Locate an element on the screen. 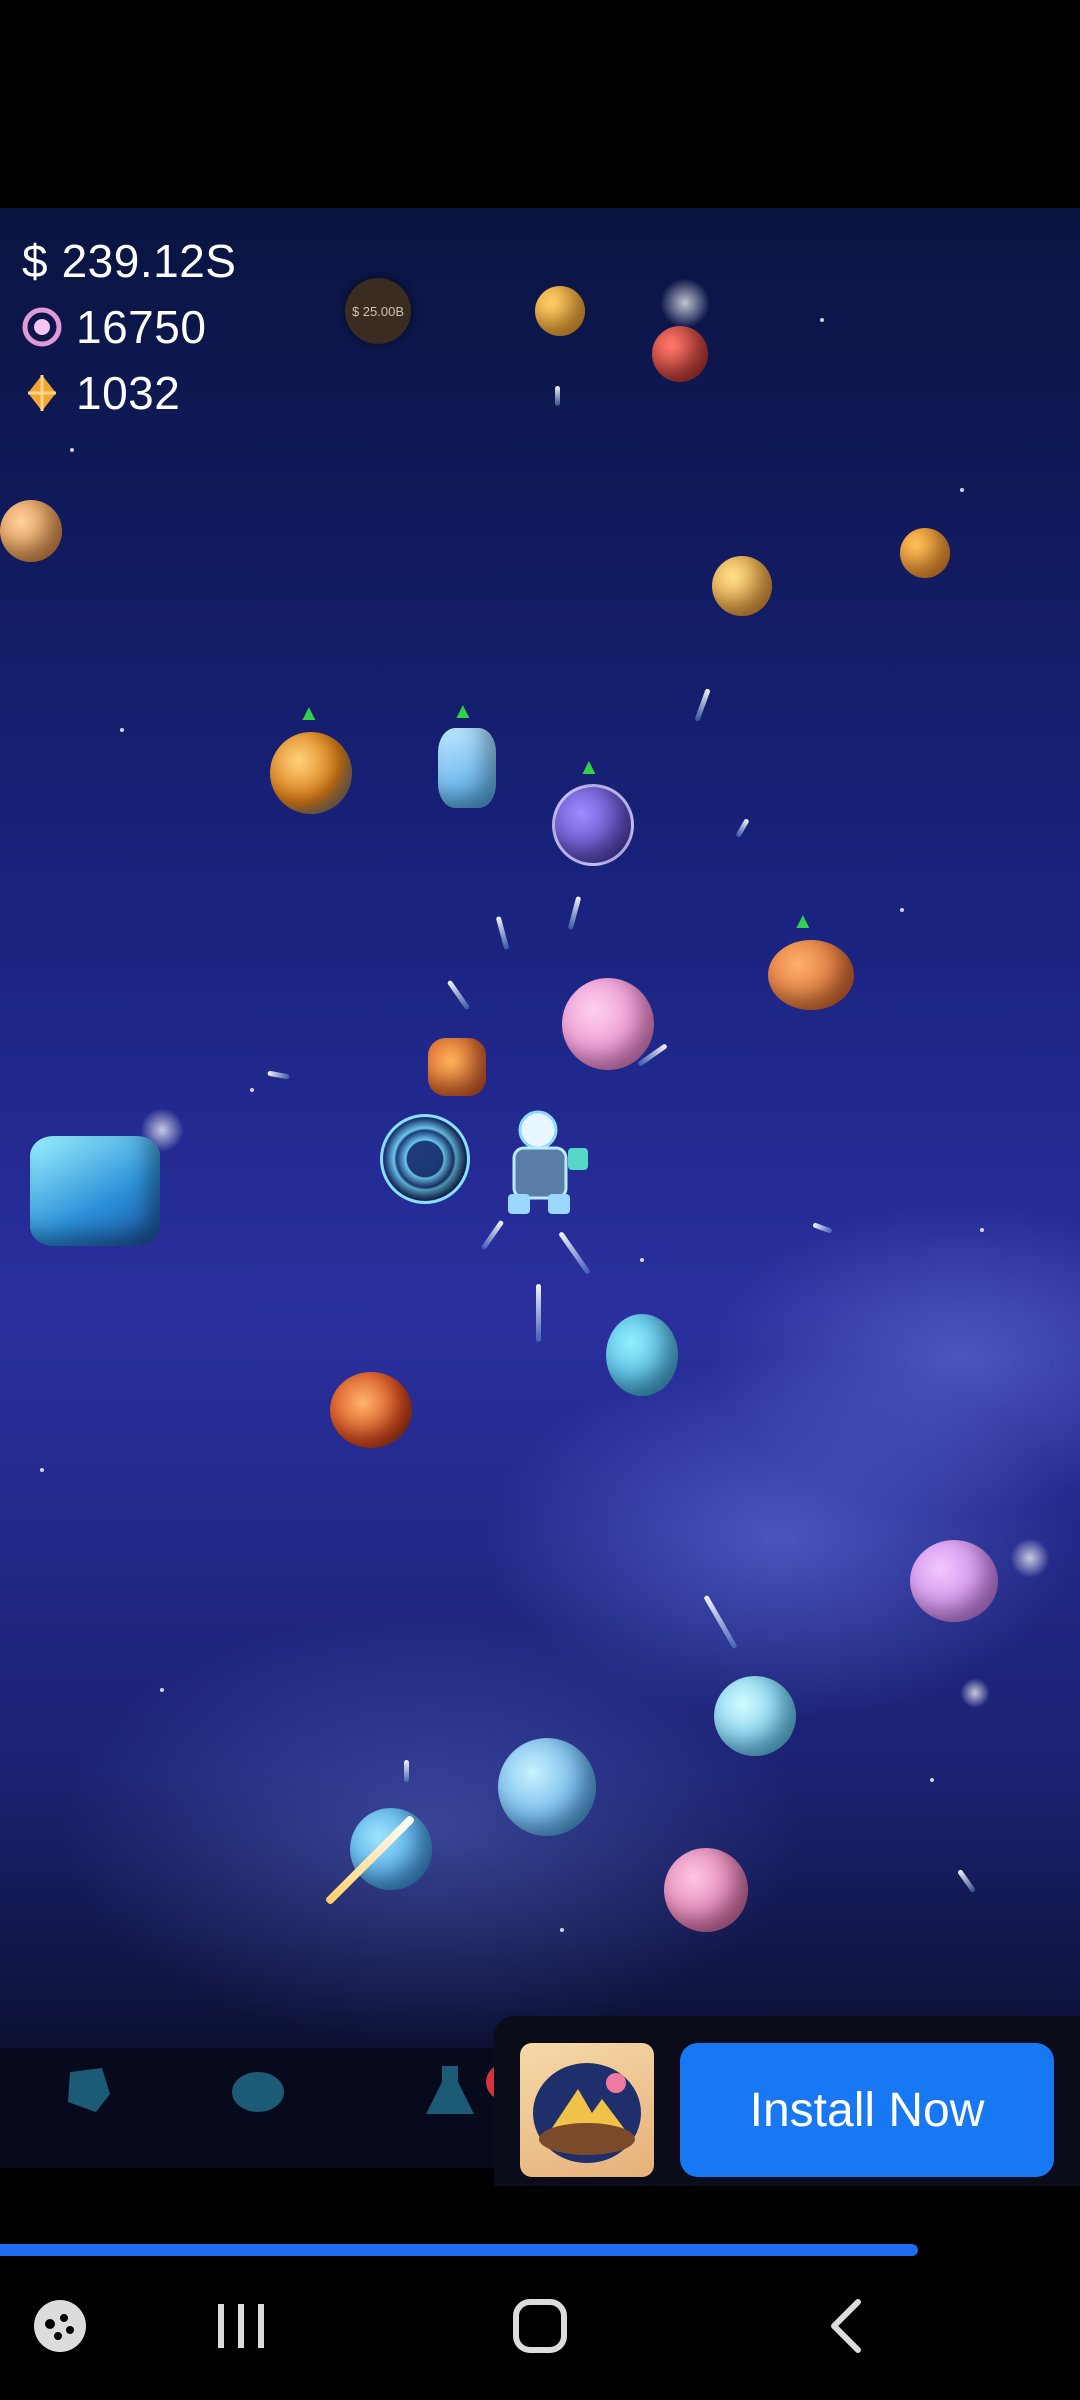 The width and height of the screenshot is (1080, 2400). resource-hud: $ 239.12S 16750 1032 is located at coordinates (129, 327).